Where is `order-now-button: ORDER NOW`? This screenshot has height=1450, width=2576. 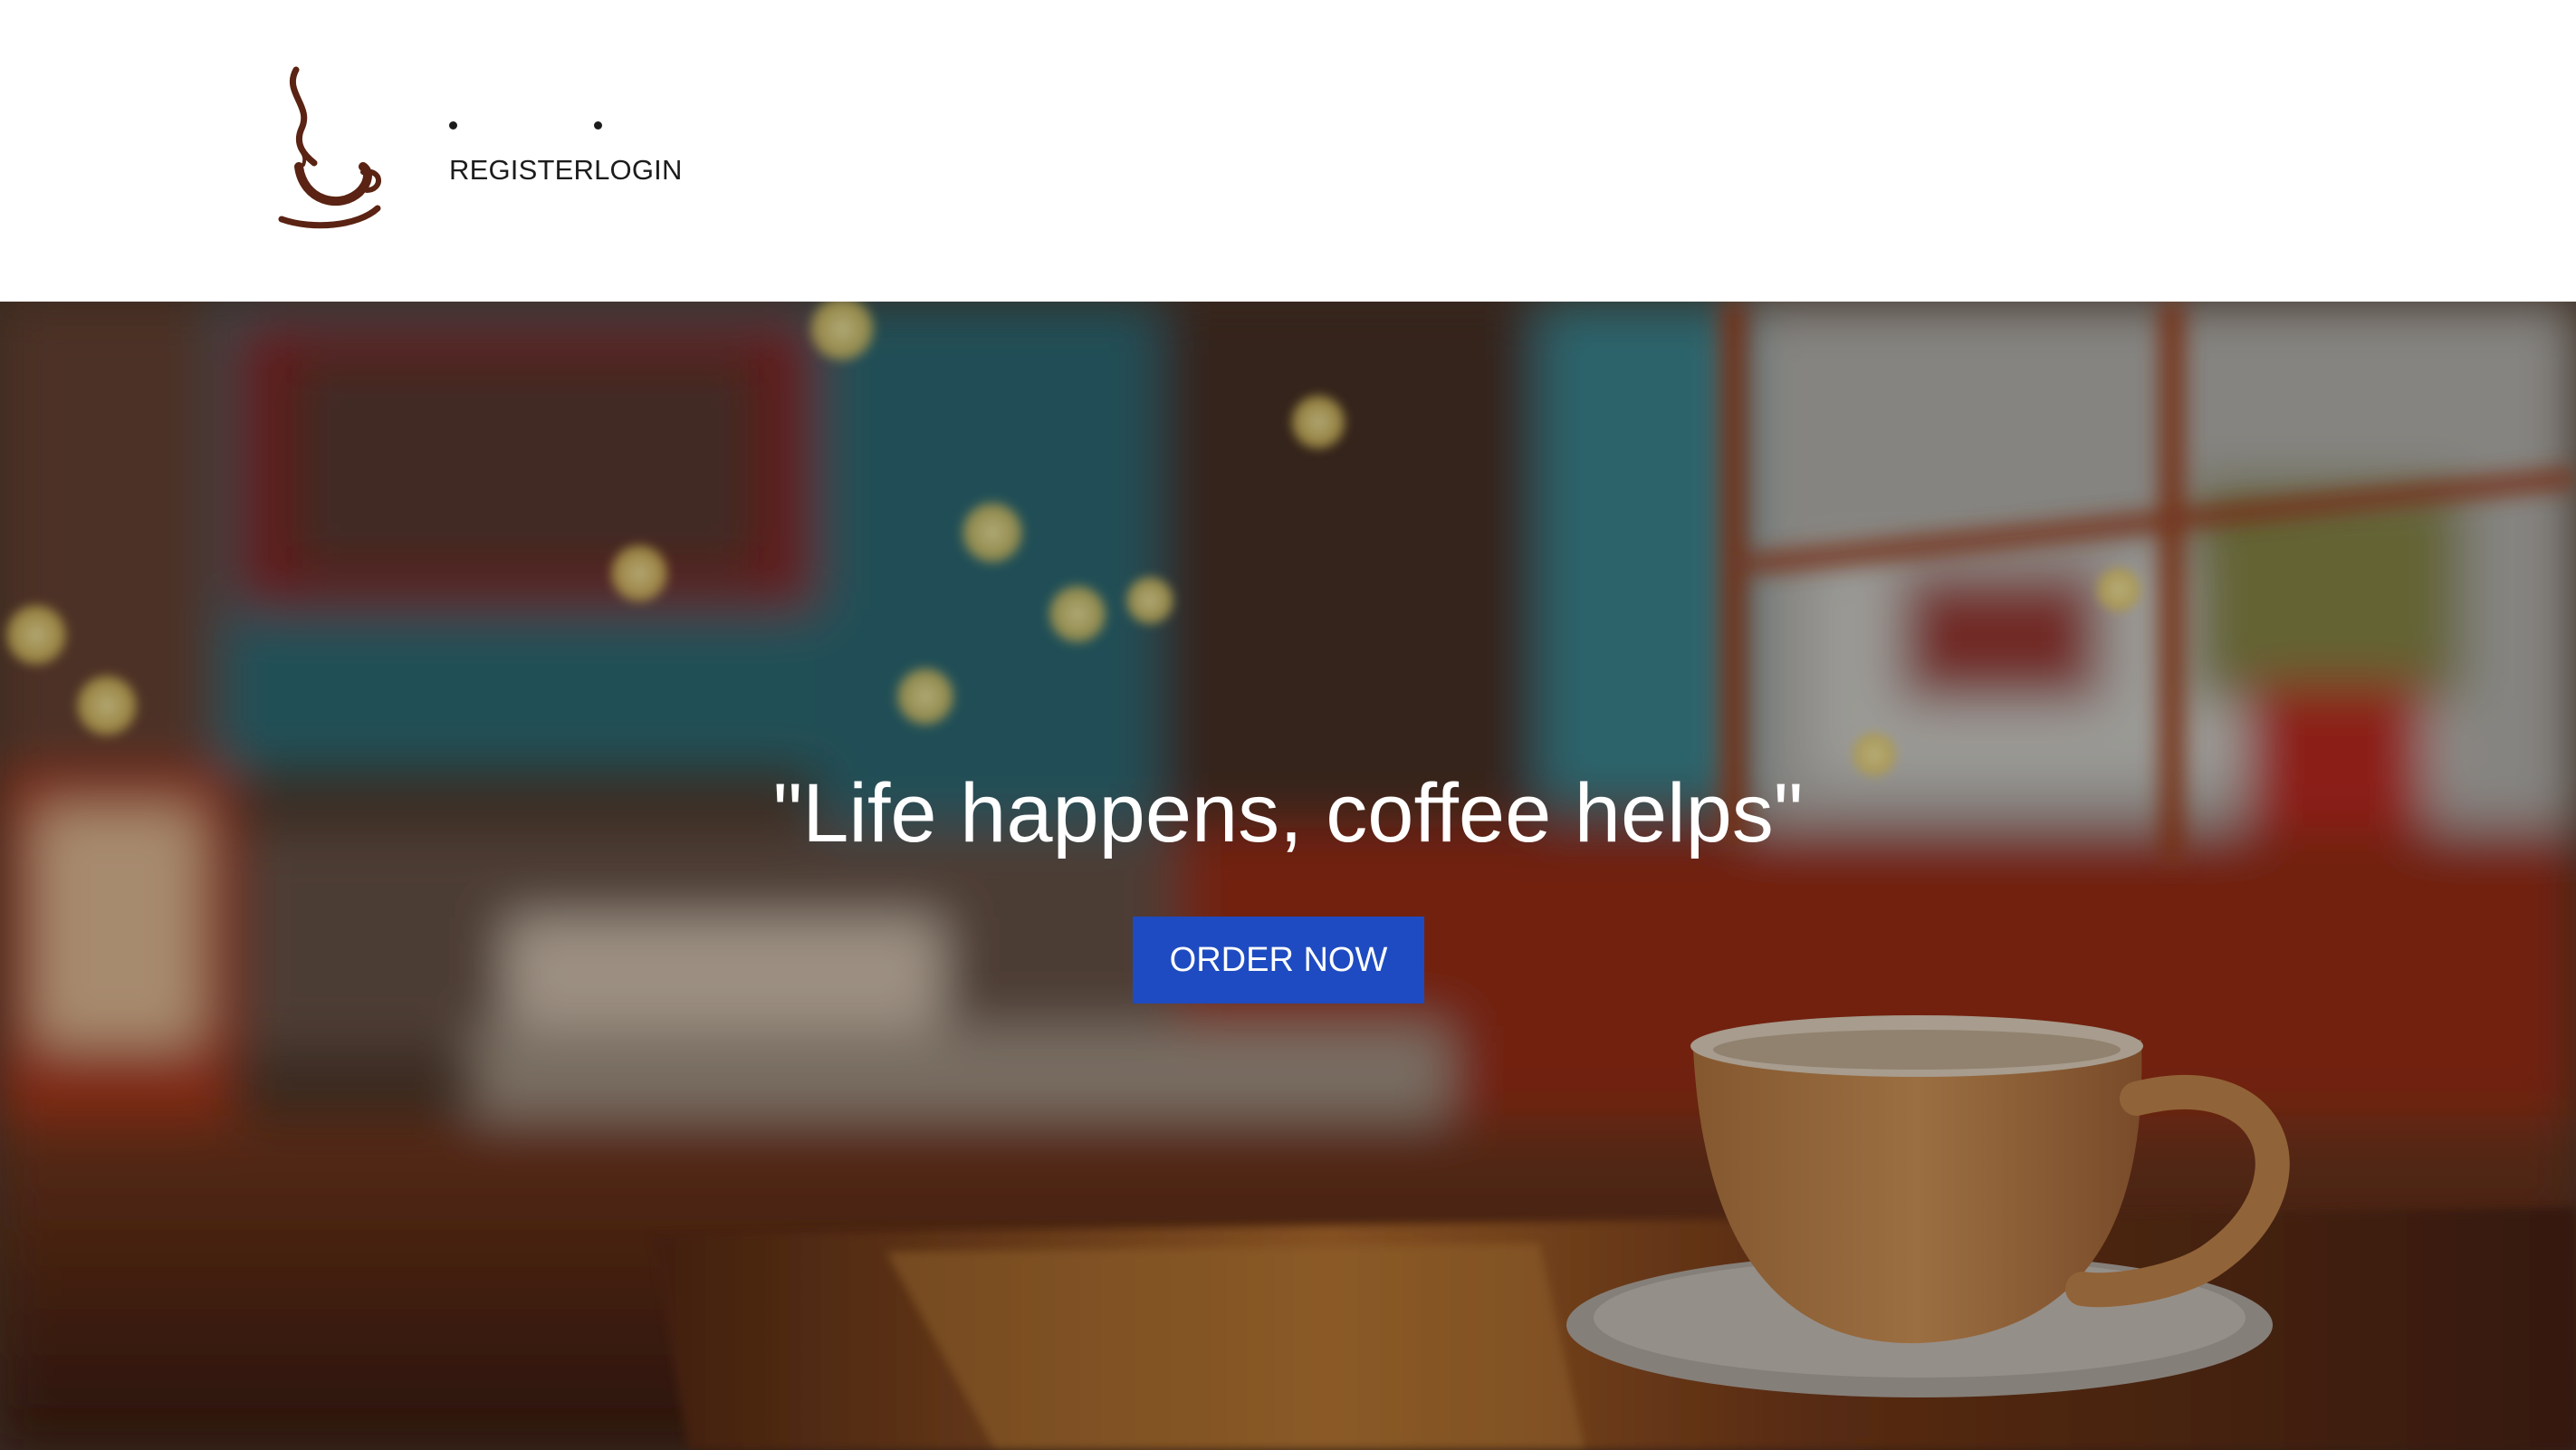
order-now-button: ORDER NOW is located at coordinates (1278, 960).